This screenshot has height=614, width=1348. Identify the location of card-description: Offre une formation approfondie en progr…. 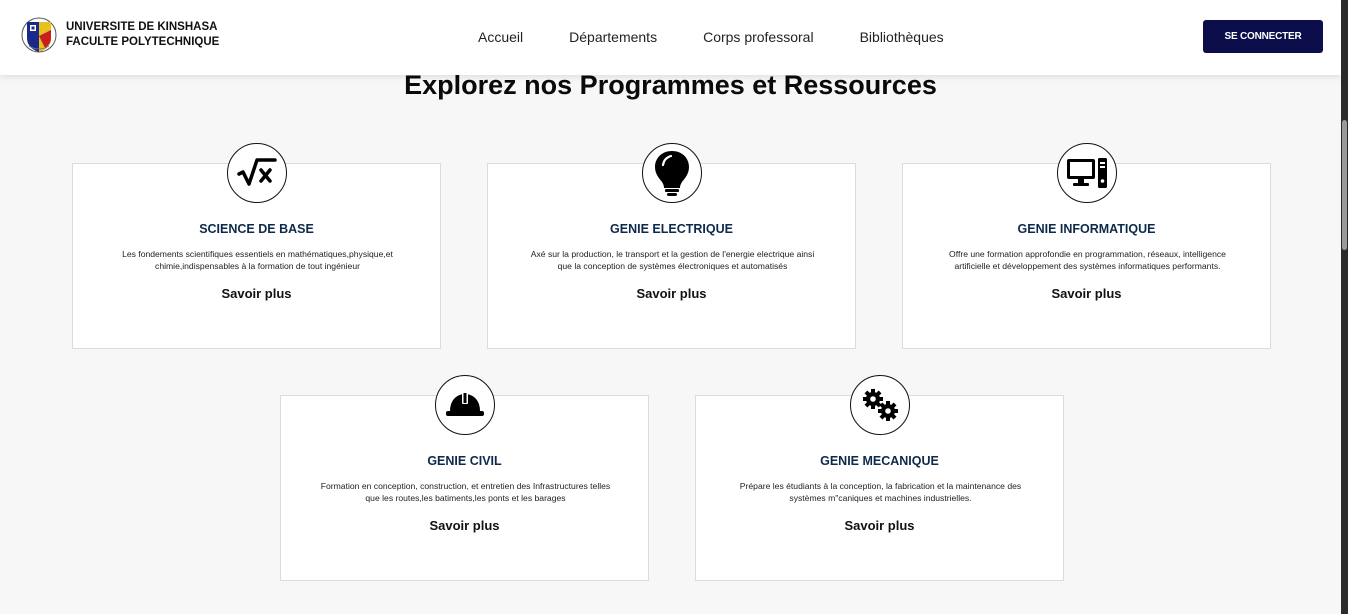
(1087, 260).